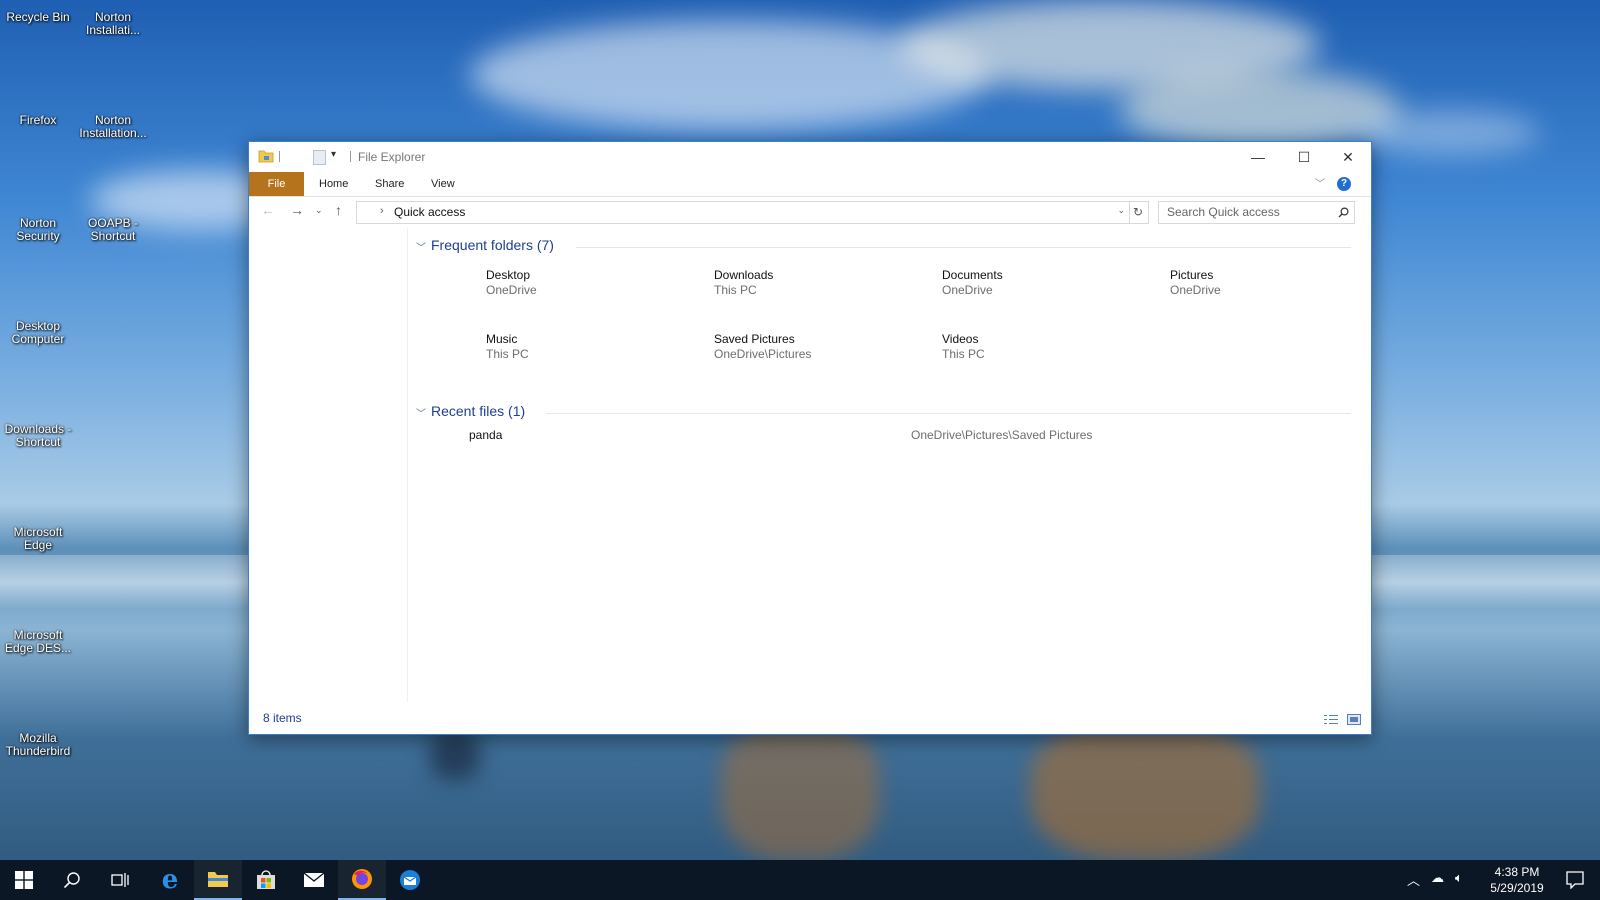  What do you see at coordinates (478, 411) in the screenshot?
I see `recent-files-title: Recent files (1)` at bounding box center [478, 411].